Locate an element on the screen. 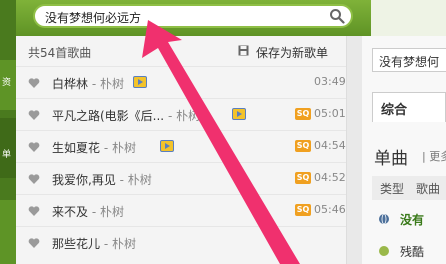  save-icon is located at coordinates (243, 50).